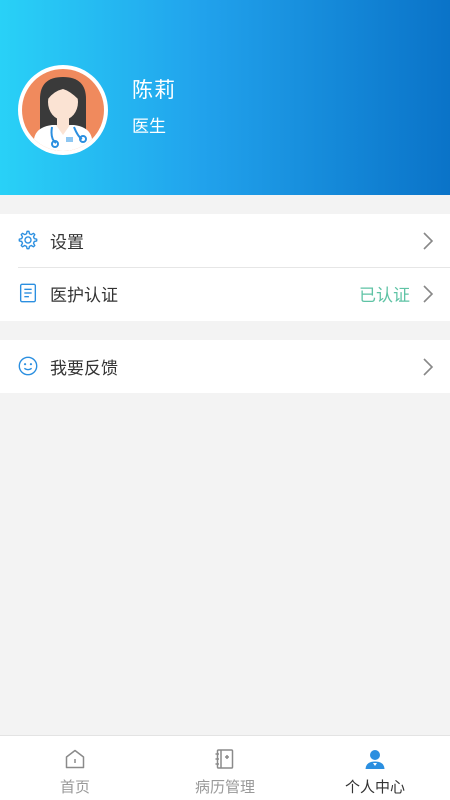  I want to click on menu-item-feedback: 我要反馈, so click(225, 366).